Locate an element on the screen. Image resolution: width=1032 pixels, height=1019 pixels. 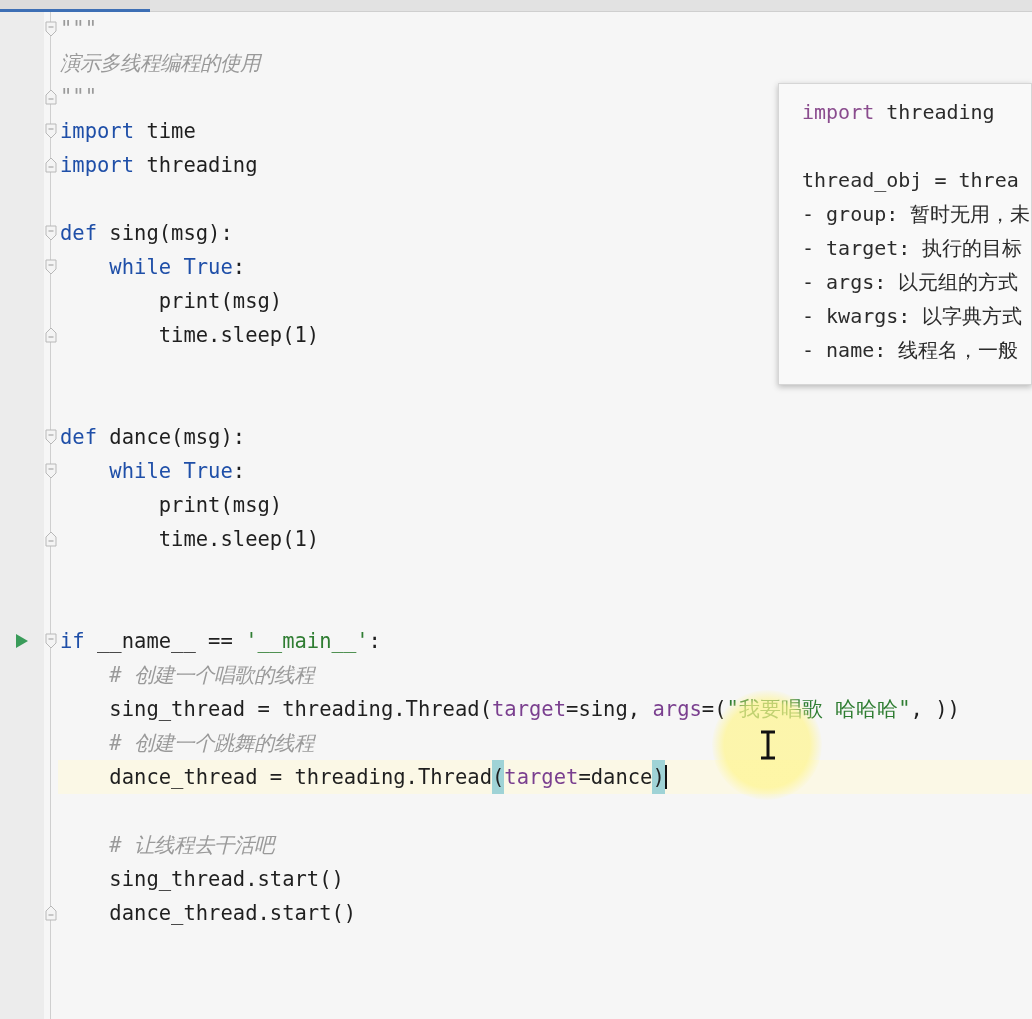
code-line: def dance(msg): is located at coordinates (152, 437).